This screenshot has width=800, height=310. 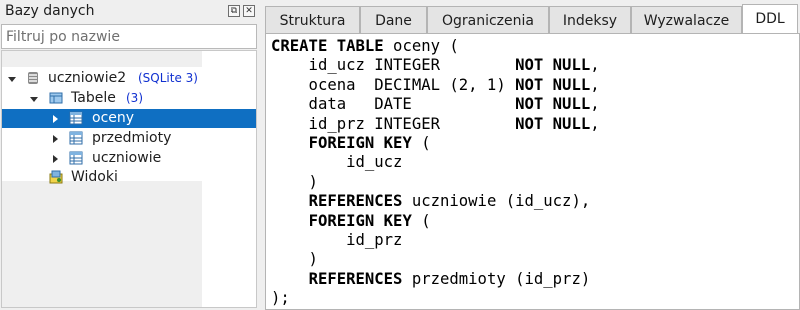 I want to click on tab-indeksy: Indeksy, so click(x=590, y=20).